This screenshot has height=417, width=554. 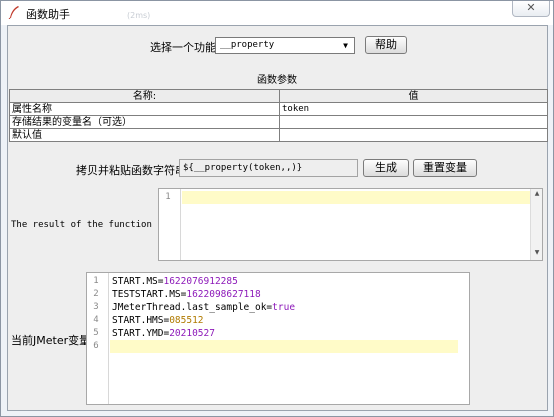 I want to click on help-button: 帮助, so click(x=386, y=45).